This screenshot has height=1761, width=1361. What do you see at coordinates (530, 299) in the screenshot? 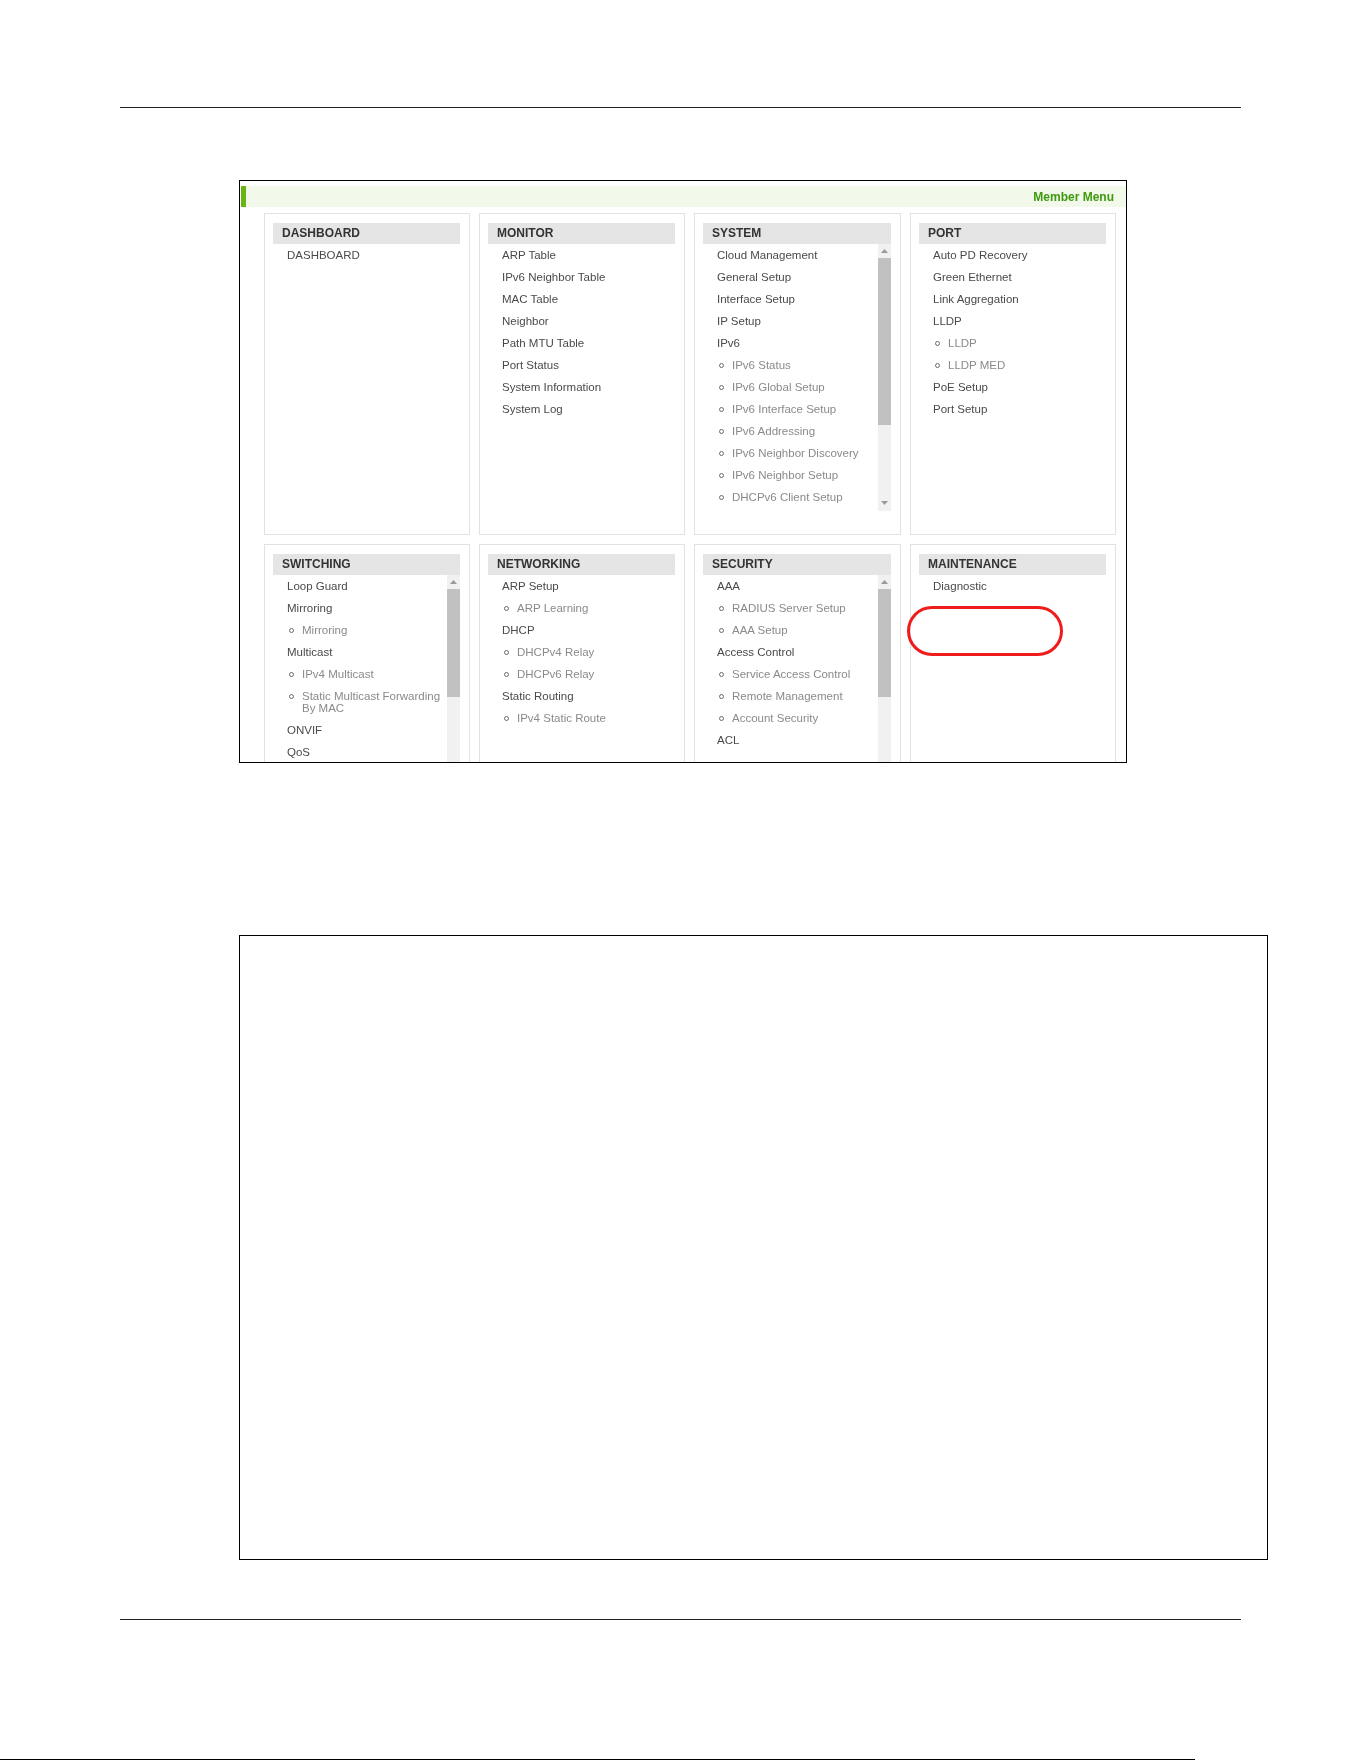
I see `menu-item: MAC Table` at bounding box center [530, 299].